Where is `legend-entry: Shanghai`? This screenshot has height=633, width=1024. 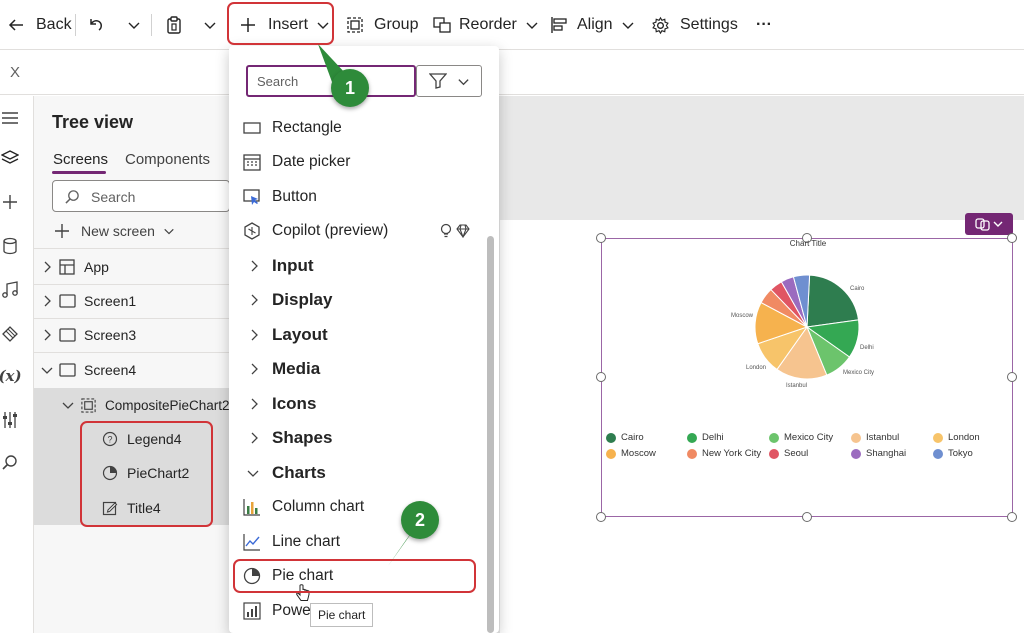 legend-entry: Shanghai is located at coordinates (878, 453).